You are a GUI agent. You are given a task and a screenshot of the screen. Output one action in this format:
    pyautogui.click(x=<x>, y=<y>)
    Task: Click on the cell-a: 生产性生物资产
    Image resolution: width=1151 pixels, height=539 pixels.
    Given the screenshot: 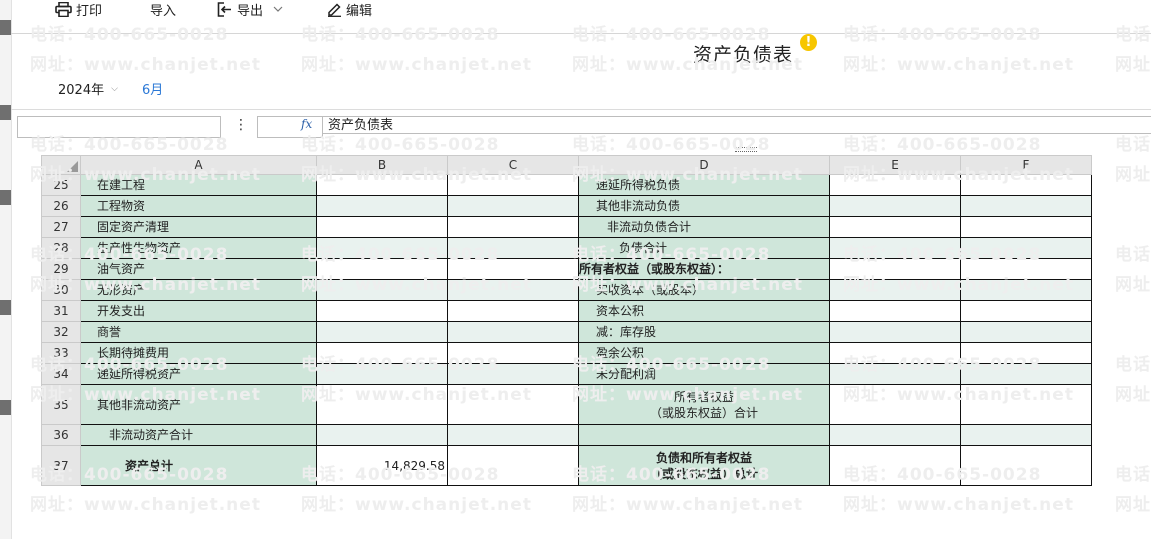 What is the action you would take?
    pyautogui.click(x=198, y=248)
    